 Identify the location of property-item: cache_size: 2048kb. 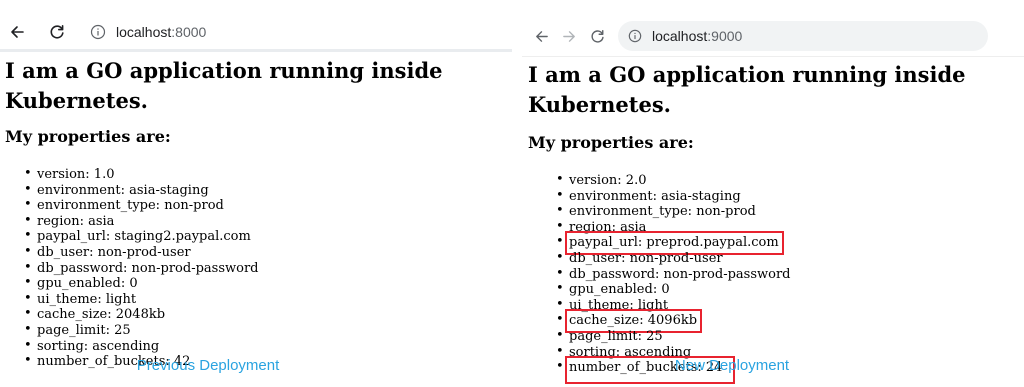
(256, 314).